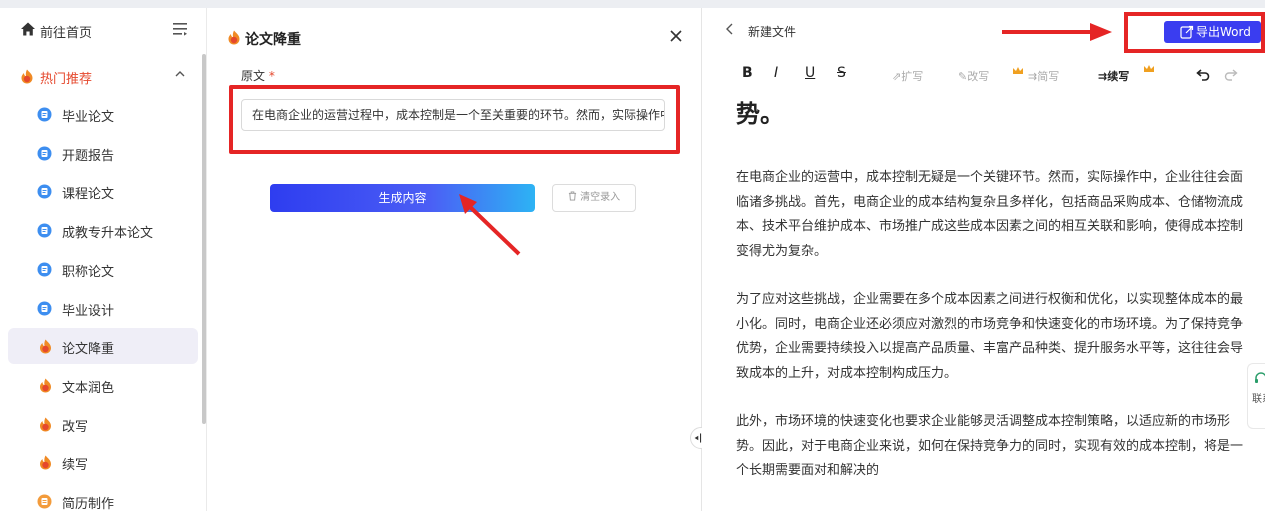 This screenshot has height=511, width=1265. What do you see at coordinates (103, 424) in the screenshot?
I see `sidebar-item: 改写` at bounding box center [103, 424].